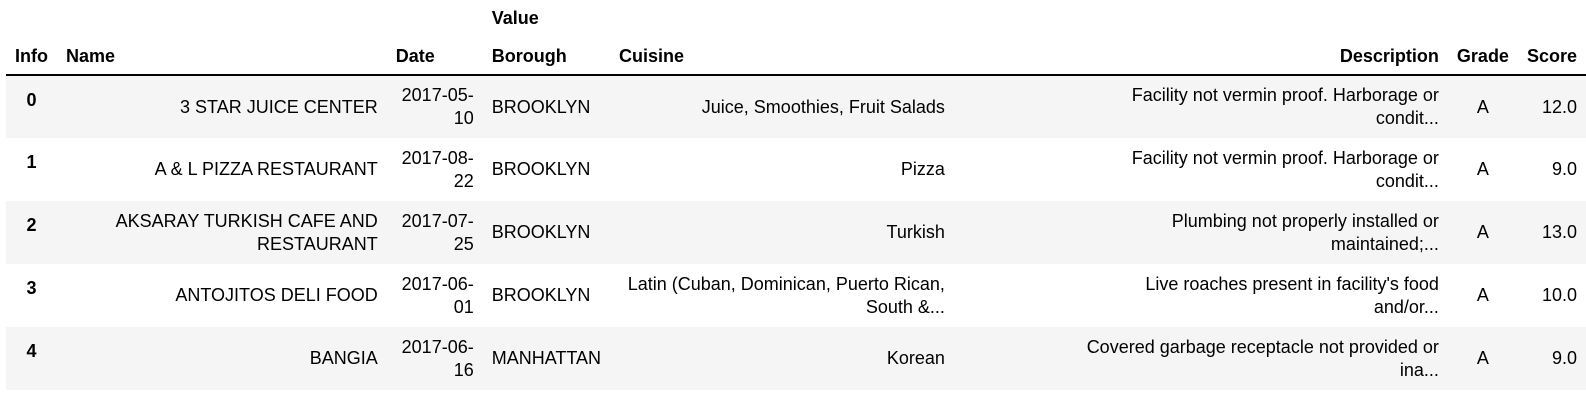 Image resolution: width=1586 pixels, height=406 pixels. What do you see at coordinates (437, 232) in the screenshot?
I see `cell-date-text: 2017-07-25` at bounding box center [437, 232].